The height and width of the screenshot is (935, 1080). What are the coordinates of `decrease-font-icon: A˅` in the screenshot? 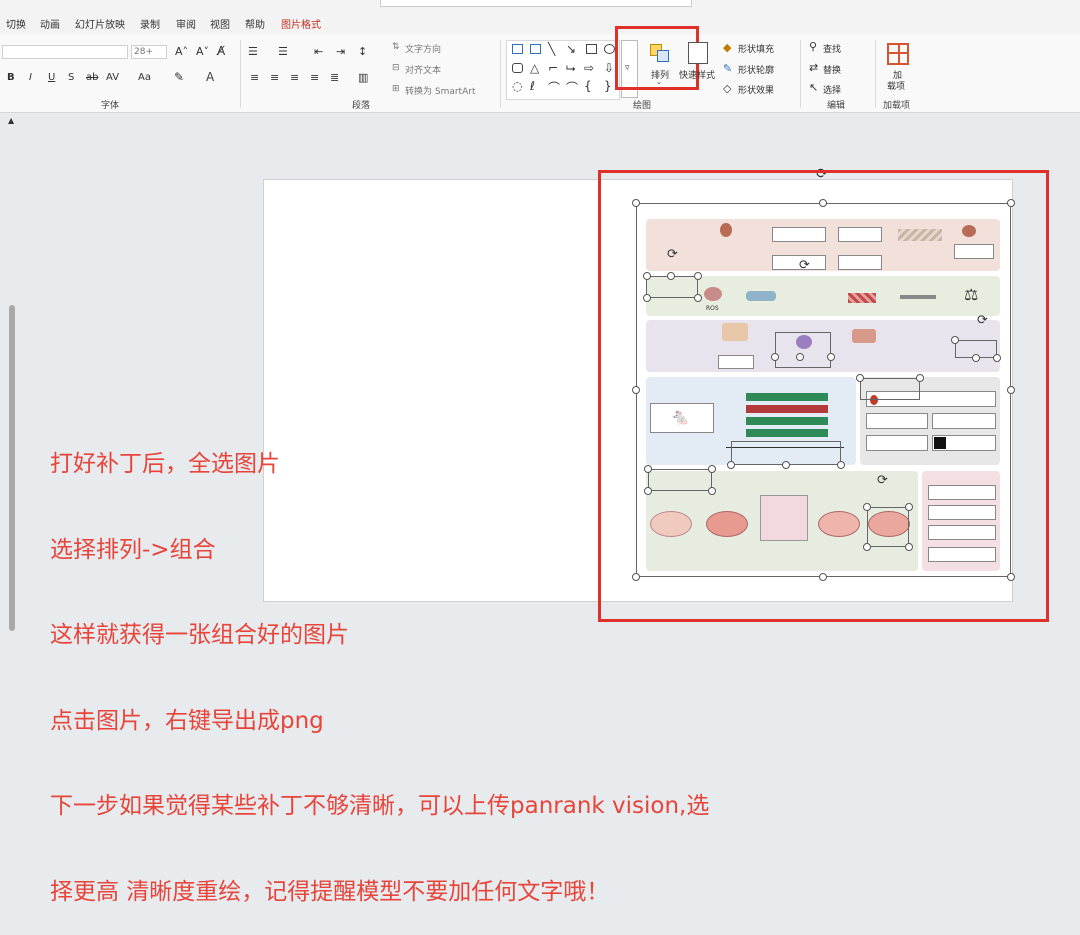 It's located at (202, 51).